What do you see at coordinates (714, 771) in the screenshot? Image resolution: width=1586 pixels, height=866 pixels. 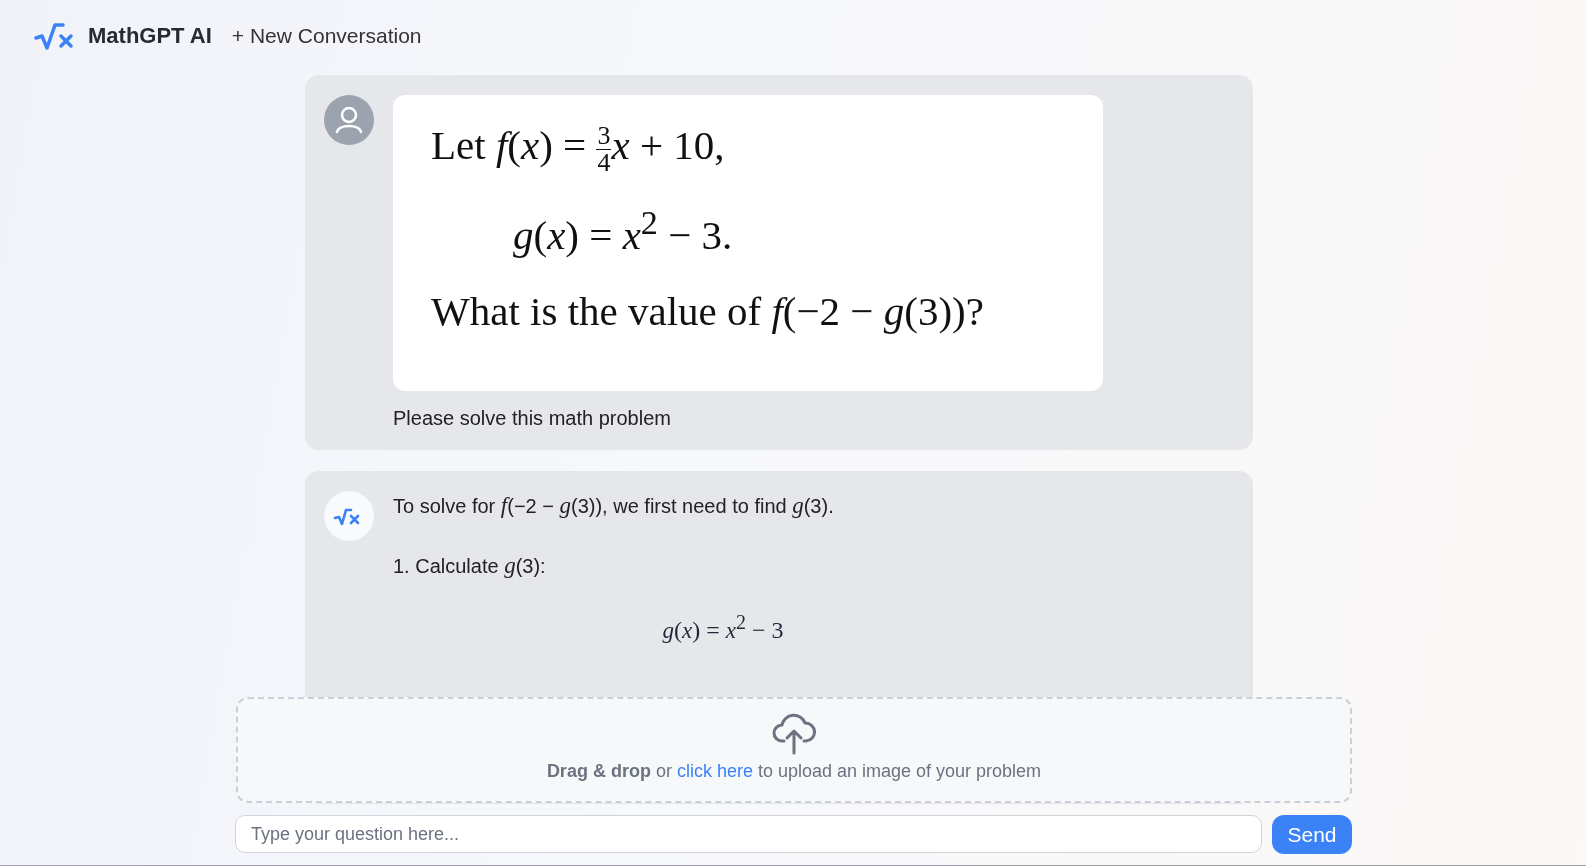 I see `click-here-link: click here` at bounding box center [714, 771].